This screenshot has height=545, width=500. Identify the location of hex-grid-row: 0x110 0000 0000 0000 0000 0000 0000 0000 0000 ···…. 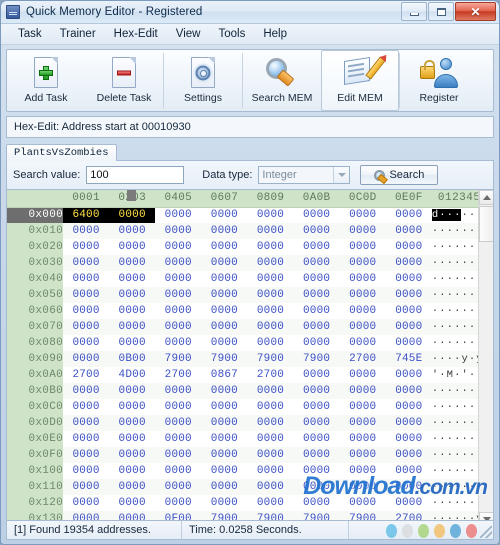
(242, 487).